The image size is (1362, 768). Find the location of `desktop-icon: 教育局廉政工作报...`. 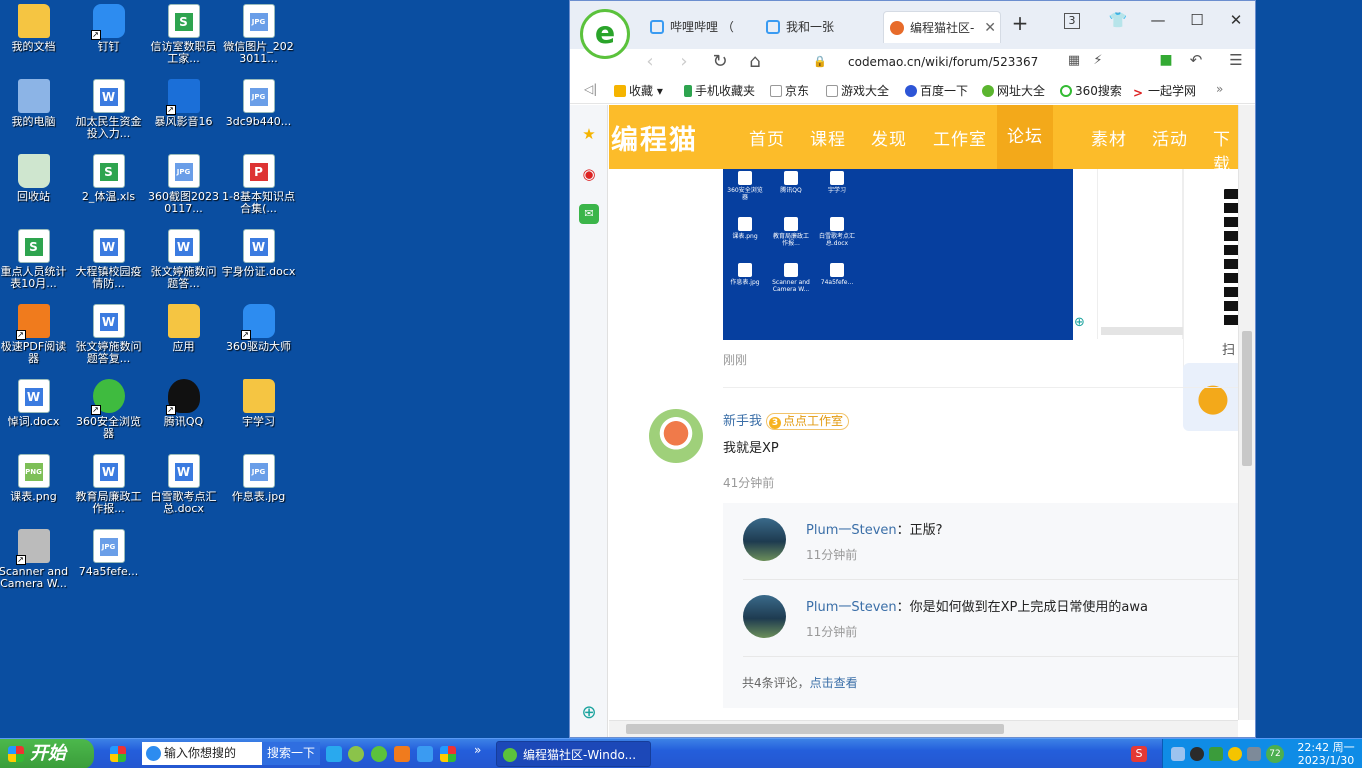

desktop-icon: 教育局廉政工作报... is located at coordinates (108, 483).